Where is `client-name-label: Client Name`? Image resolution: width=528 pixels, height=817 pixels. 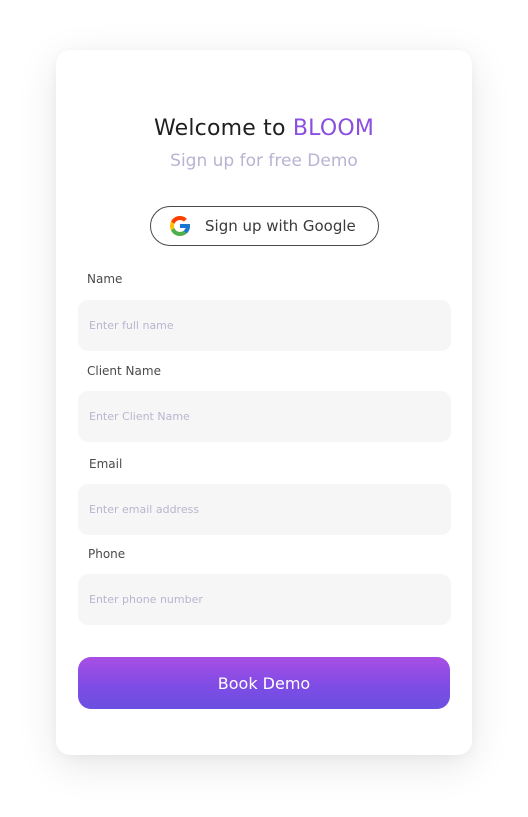 client-name-label: Client Name is located at coordinates (124, 371).